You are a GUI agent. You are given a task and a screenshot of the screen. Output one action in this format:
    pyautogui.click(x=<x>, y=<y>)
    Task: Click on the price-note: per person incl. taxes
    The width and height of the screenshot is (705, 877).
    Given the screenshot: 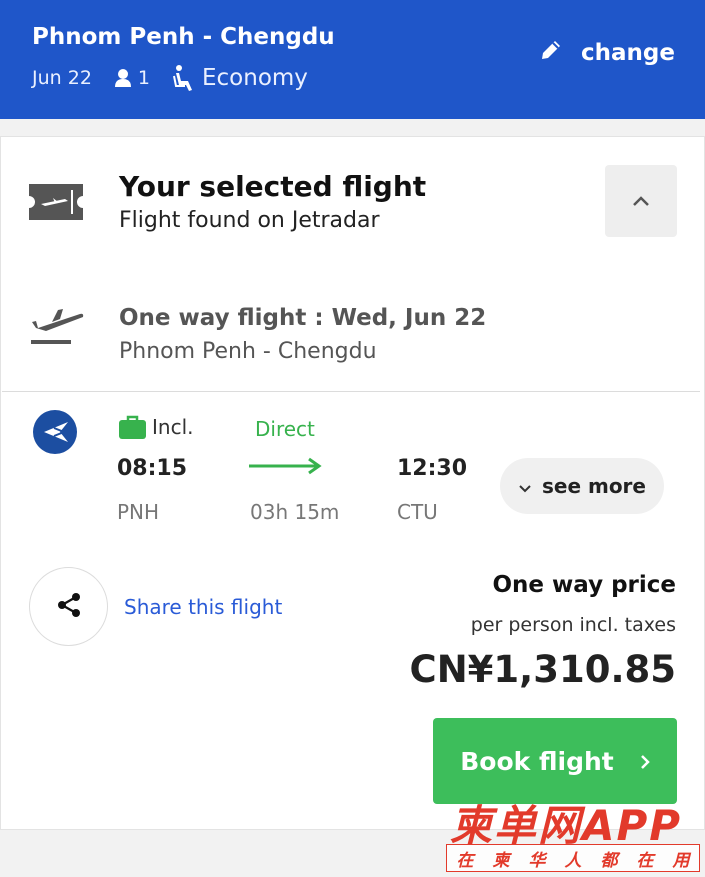 What is the action you would take?
    pyautogui.click(x=573, y=625)
    